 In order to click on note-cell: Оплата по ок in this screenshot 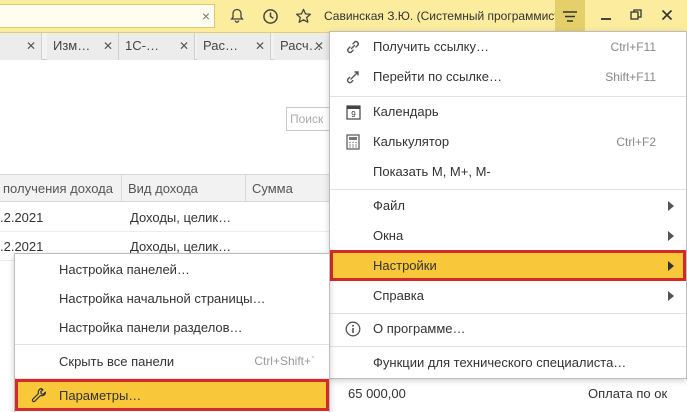, I will do `click(628, 393)`.